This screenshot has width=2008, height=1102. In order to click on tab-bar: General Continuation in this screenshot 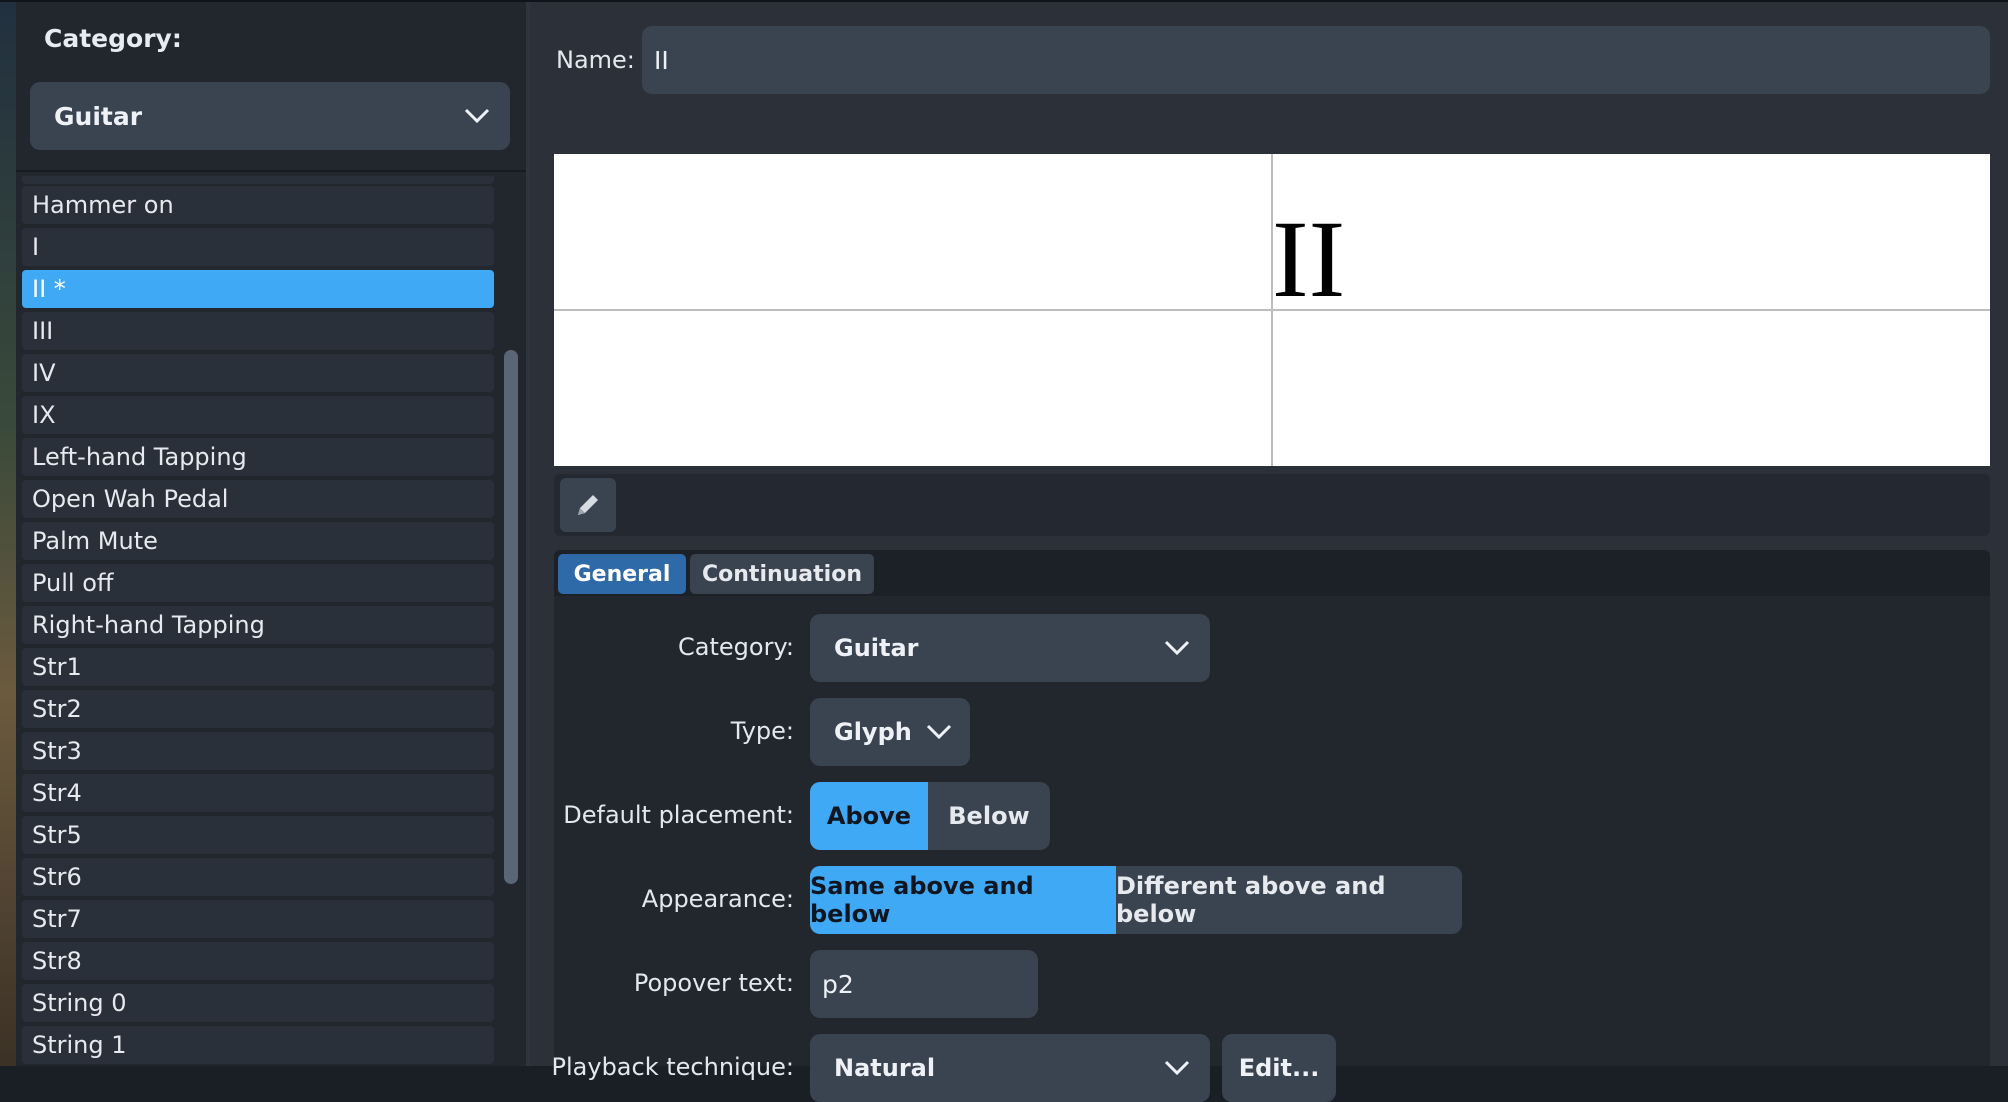, I will do `click(1272, 573)`.